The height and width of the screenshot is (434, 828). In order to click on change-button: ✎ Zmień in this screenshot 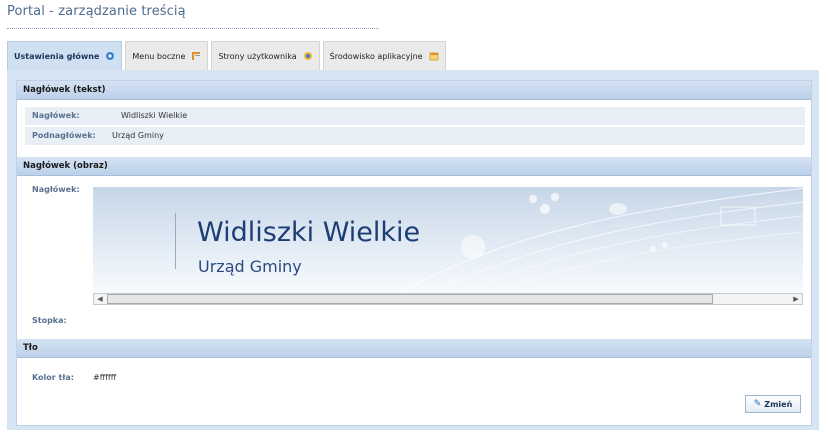, I will do `click(773, 404)`.